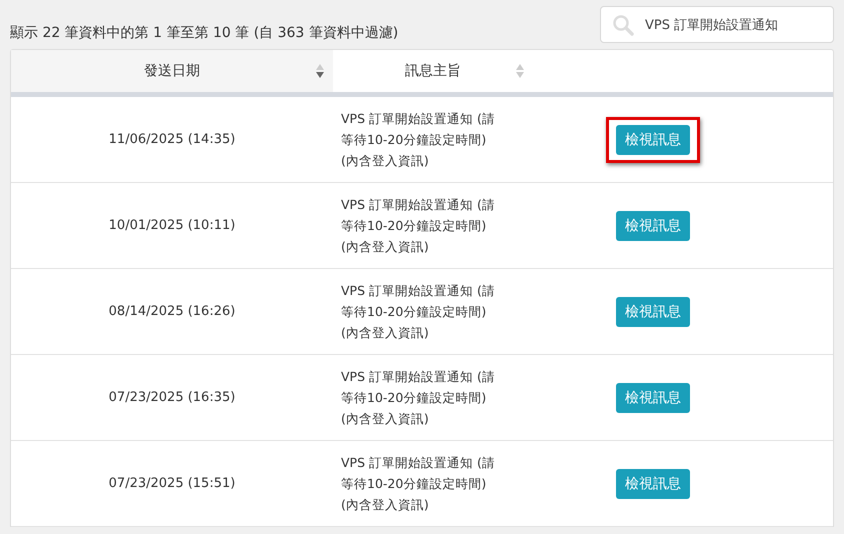 This screenshot has width=844, height=534. What do you see at coordinates (172, 397) in the screenshot?
I see `date-cell-text: 07/23/2025 (16:35)` at bounding box center [172, 397].